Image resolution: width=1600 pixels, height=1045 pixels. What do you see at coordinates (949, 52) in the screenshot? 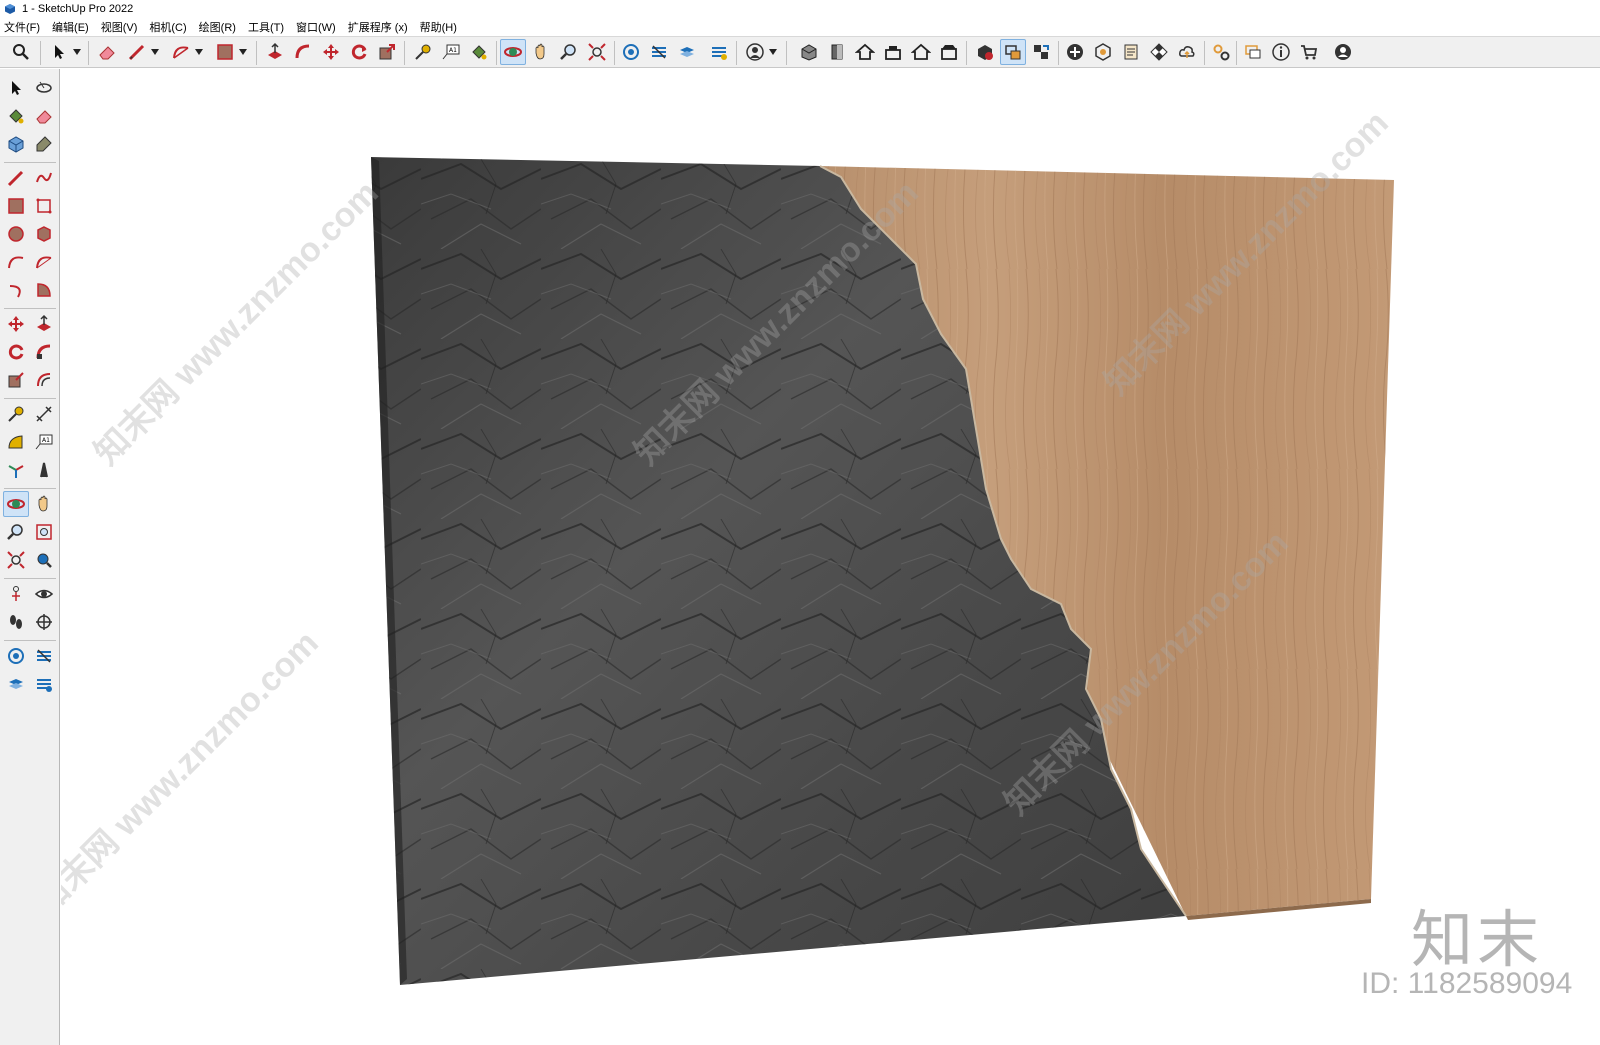
I see `back-view-icon` at bounding box center [949, 52].